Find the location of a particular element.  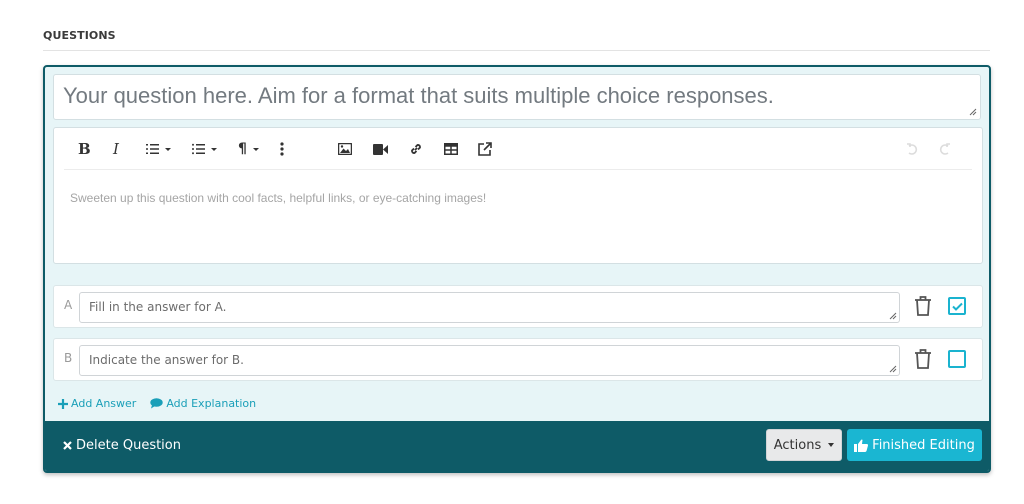

answer-placeholder: Fill in the answer for A. is located at coordinates (158, 307).